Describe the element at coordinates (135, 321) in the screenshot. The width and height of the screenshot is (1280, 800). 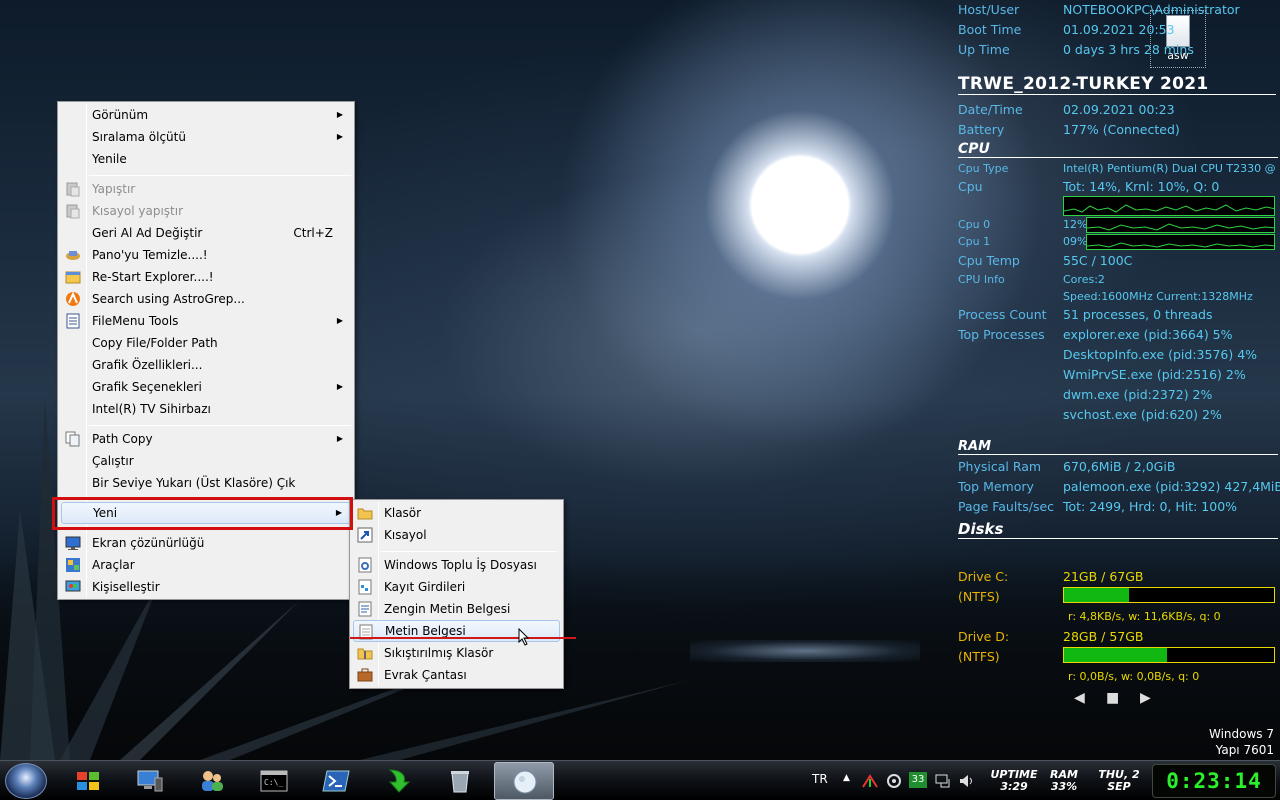
I see `menu-item-label: FileMenu Tools` at that location.